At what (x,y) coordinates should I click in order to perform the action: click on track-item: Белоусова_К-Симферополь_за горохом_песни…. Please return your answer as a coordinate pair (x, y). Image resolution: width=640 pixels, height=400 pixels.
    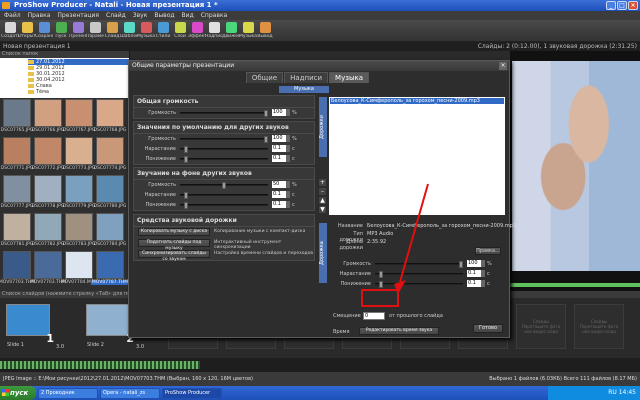
    Looking at the image, I should click on (417, 101).